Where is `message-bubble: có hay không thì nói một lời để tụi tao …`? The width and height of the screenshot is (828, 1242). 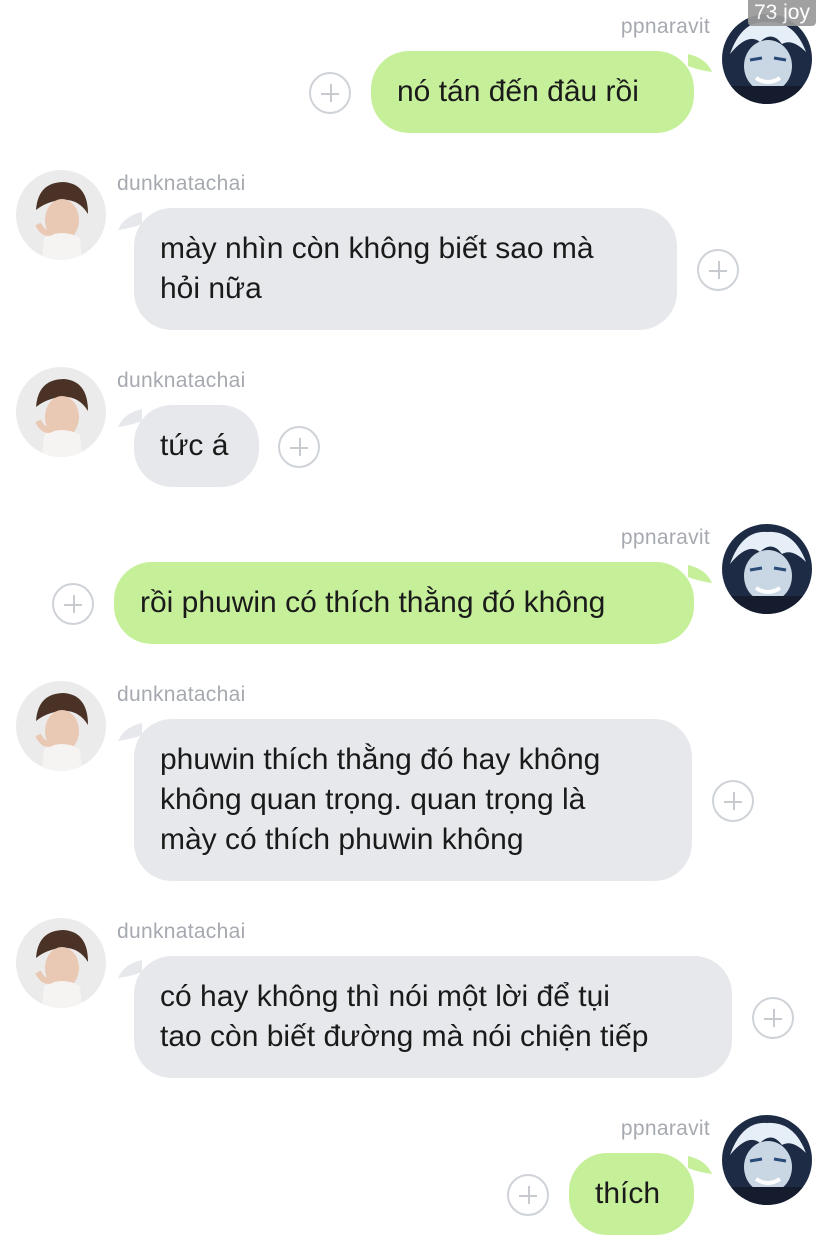 message-bubble: có hay không thì nói một lời để tụi tao … is located at coordinates (433, 1017).